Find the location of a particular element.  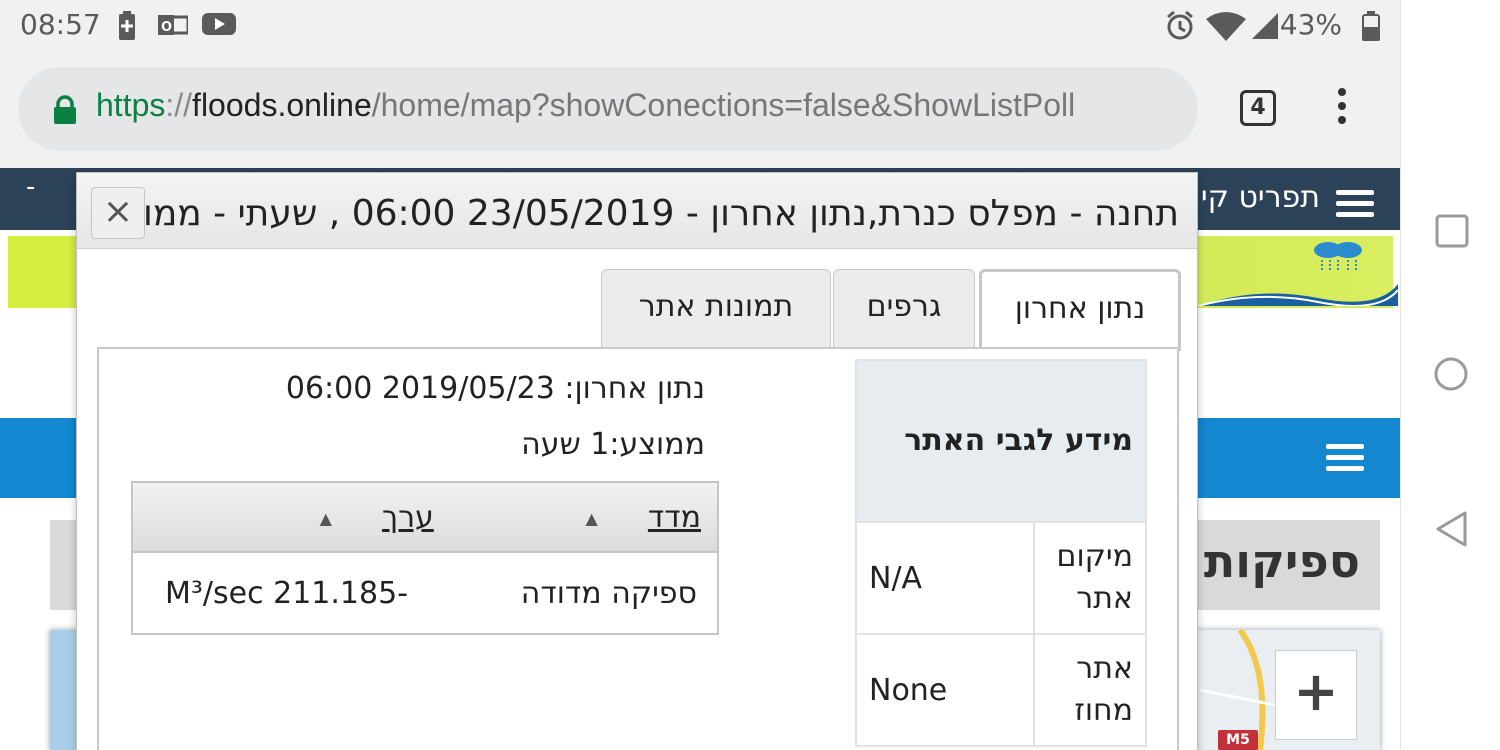

table-row: ספיקה מדודה M³/sec 211.185- is located at coordinates (425, 593).